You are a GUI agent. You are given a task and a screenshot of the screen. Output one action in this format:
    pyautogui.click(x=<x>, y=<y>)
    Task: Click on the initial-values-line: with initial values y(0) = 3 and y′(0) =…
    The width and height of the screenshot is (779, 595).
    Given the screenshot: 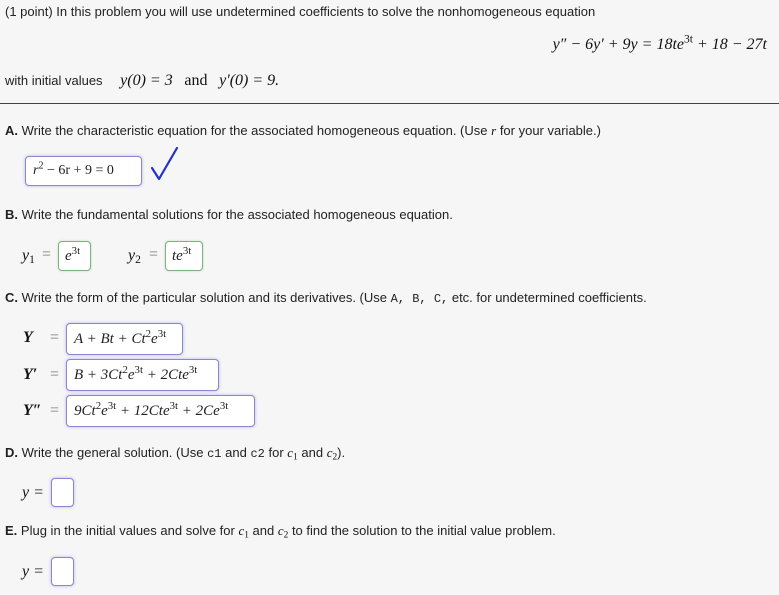 What is the action you would take?
    pyautogui.click(x=142, y=81)
    